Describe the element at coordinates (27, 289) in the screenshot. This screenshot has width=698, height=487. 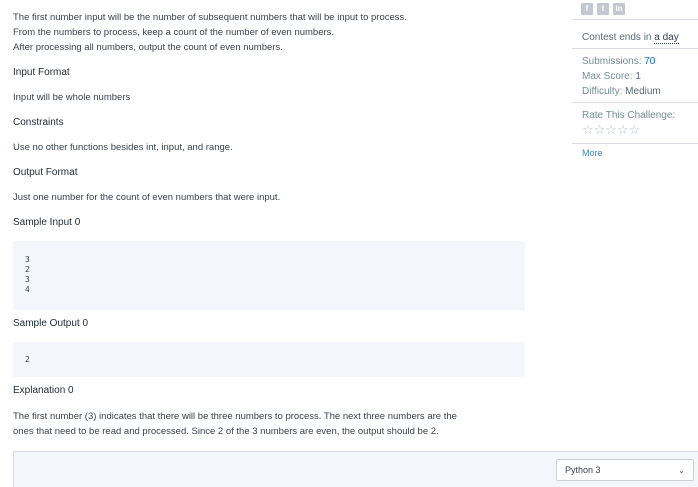
I see `sample-input-line: 4` at that location.